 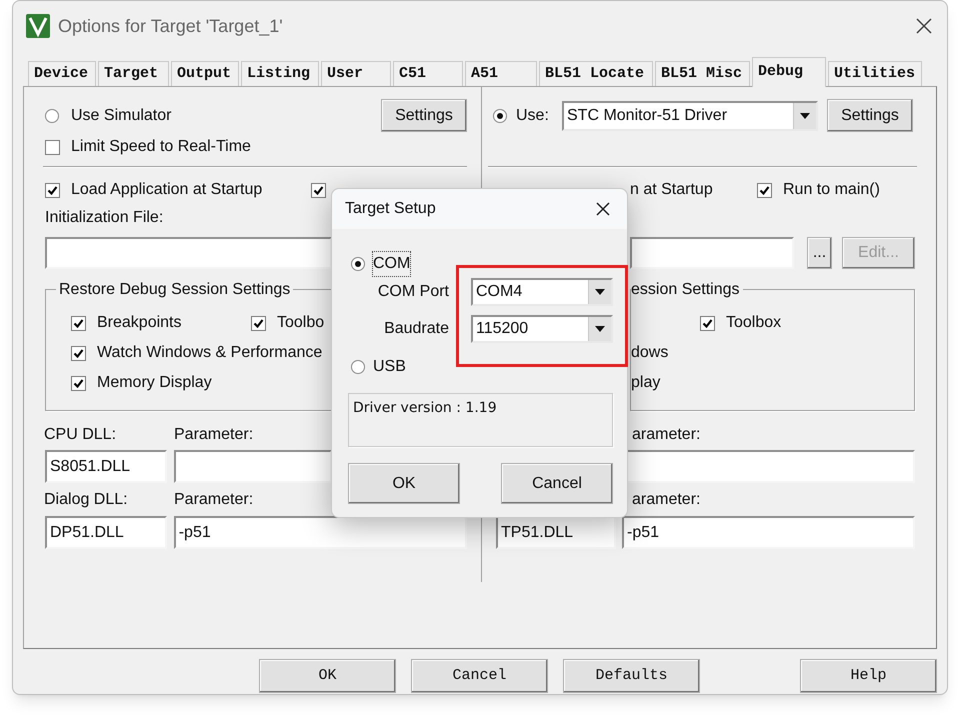 I want to click on tab: C51, so click(x=428, y=73).